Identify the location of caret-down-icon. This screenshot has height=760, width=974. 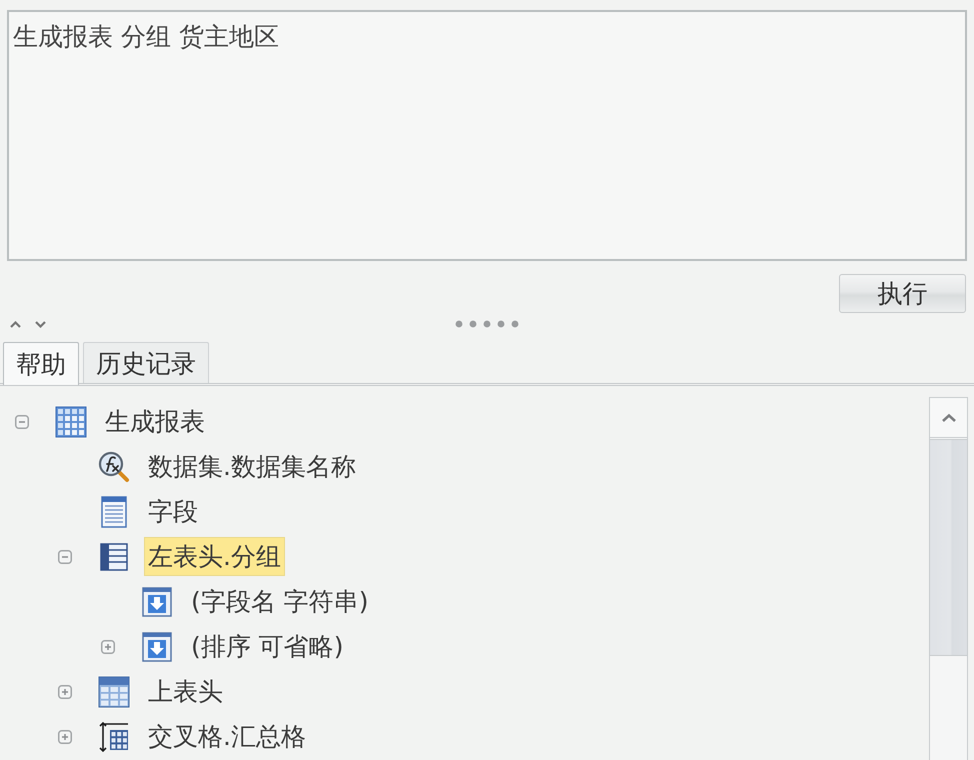
(40, 324).